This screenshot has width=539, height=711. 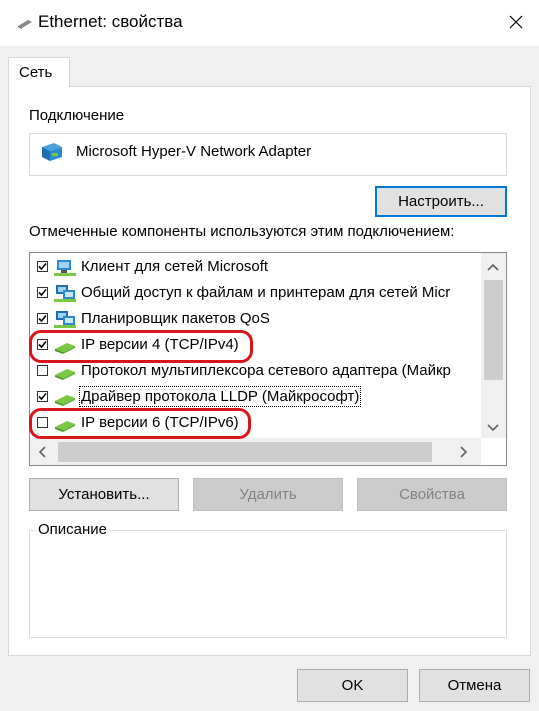 What do you see at coordinates (160, 344) in the screenshot?
I see `component-label: IP версии 4 (TCP/IPv4)` at bounding box center [160, 344].